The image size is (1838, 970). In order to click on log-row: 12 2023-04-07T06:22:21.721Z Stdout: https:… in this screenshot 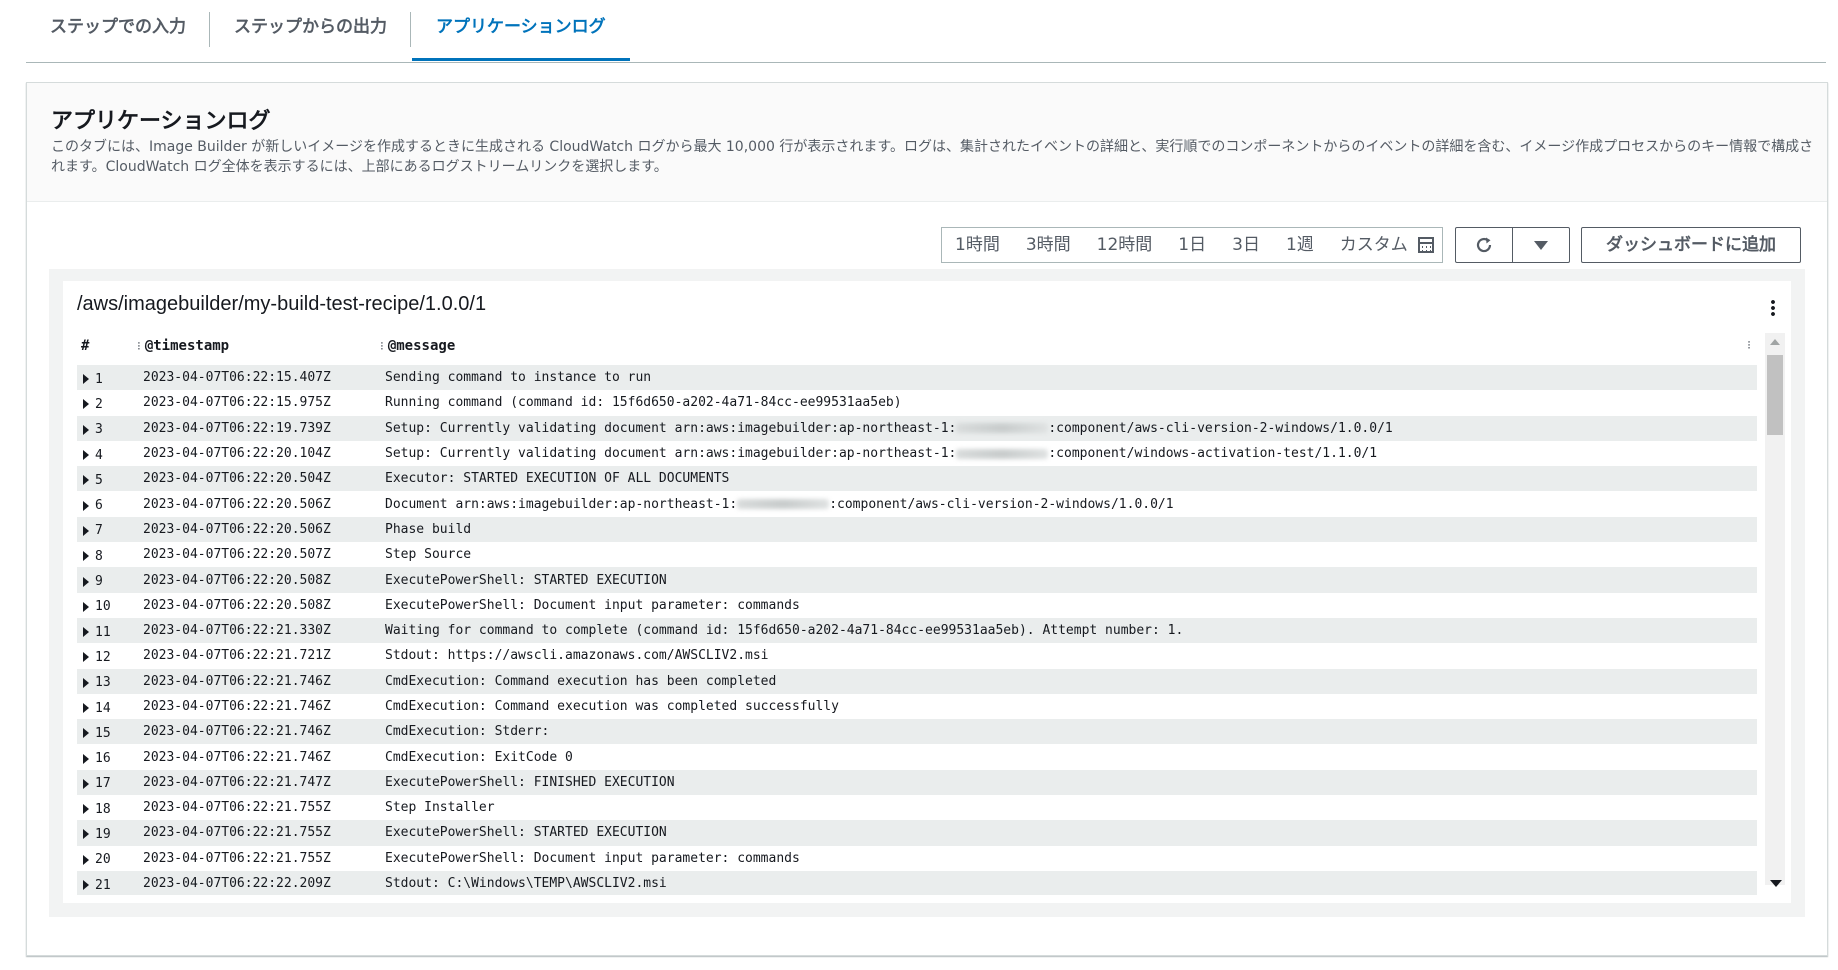, I will do `click(917, 655)`.